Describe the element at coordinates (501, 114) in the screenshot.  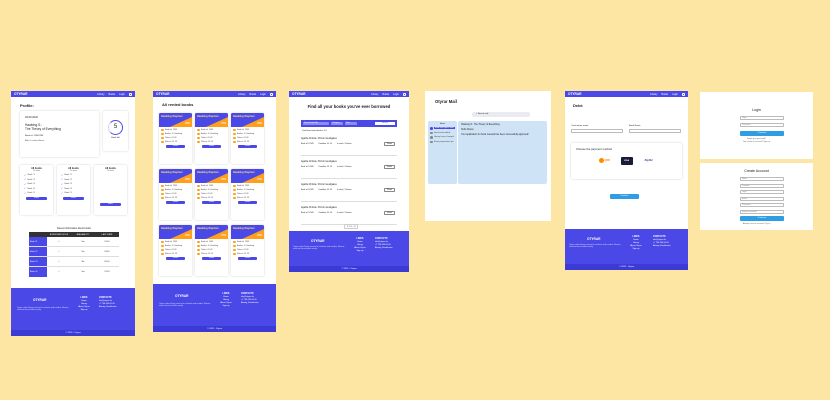
I see `mail-search: ⌕ Search mail` at that location.